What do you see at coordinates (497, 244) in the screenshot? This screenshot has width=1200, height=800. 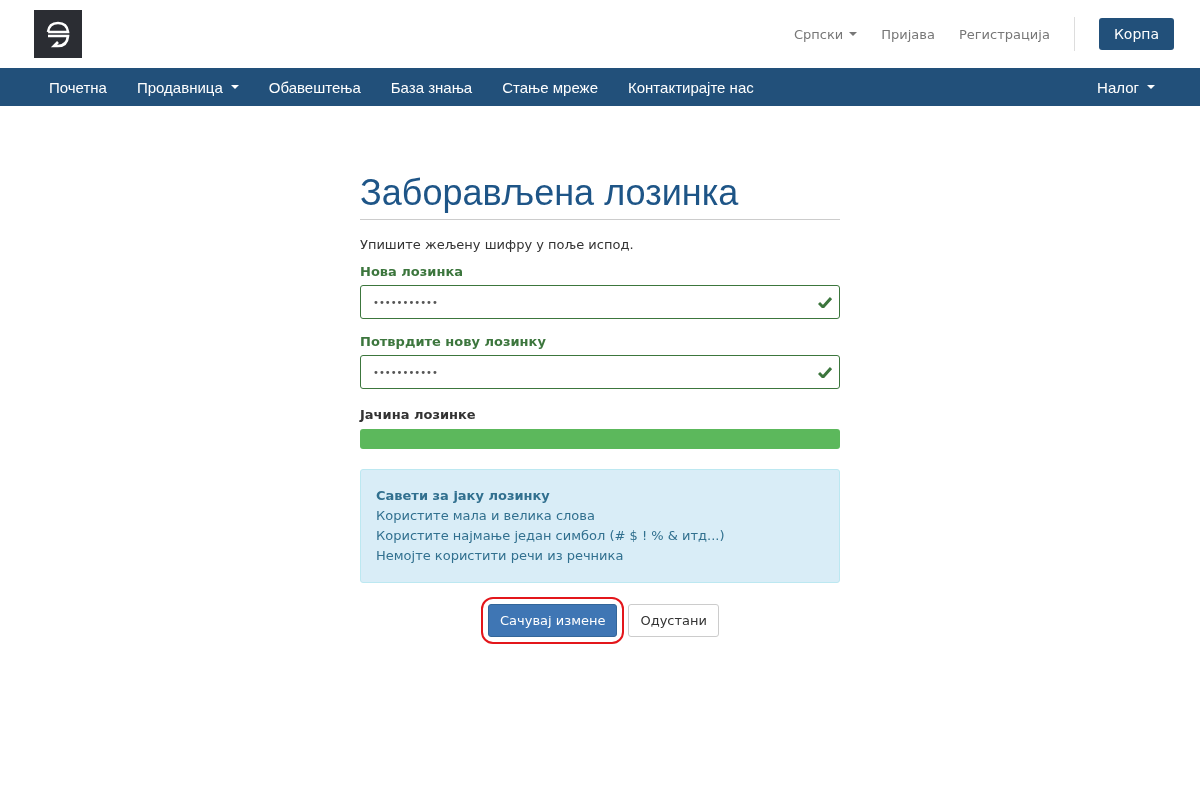 I see `intro-text: Упишите жељену шифру у поље испод.` at bounding box center [497, 244].